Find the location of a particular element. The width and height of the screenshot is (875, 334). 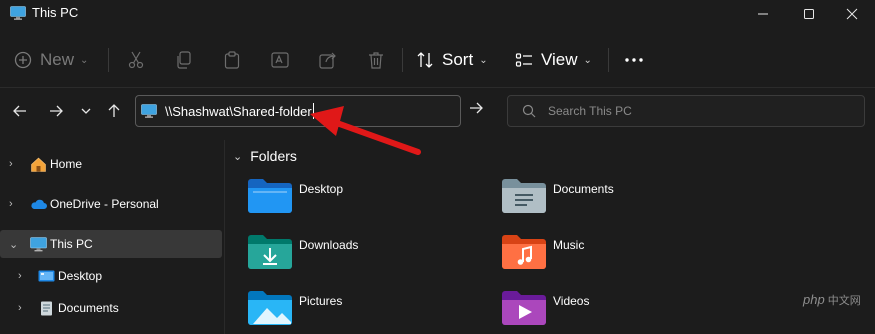

more-icon is located at coordinates (634, 60).